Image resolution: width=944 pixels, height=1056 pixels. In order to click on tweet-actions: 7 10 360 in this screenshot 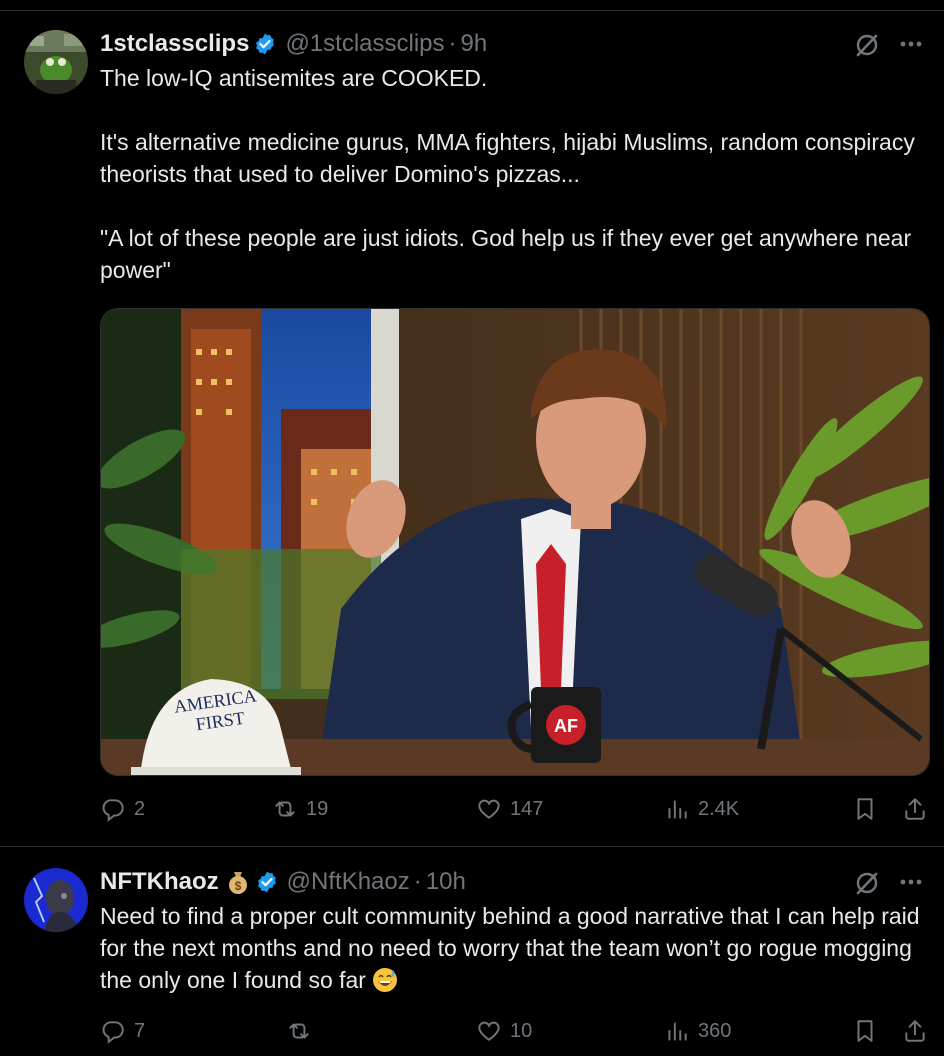, I will do `click(514, 1033)`.